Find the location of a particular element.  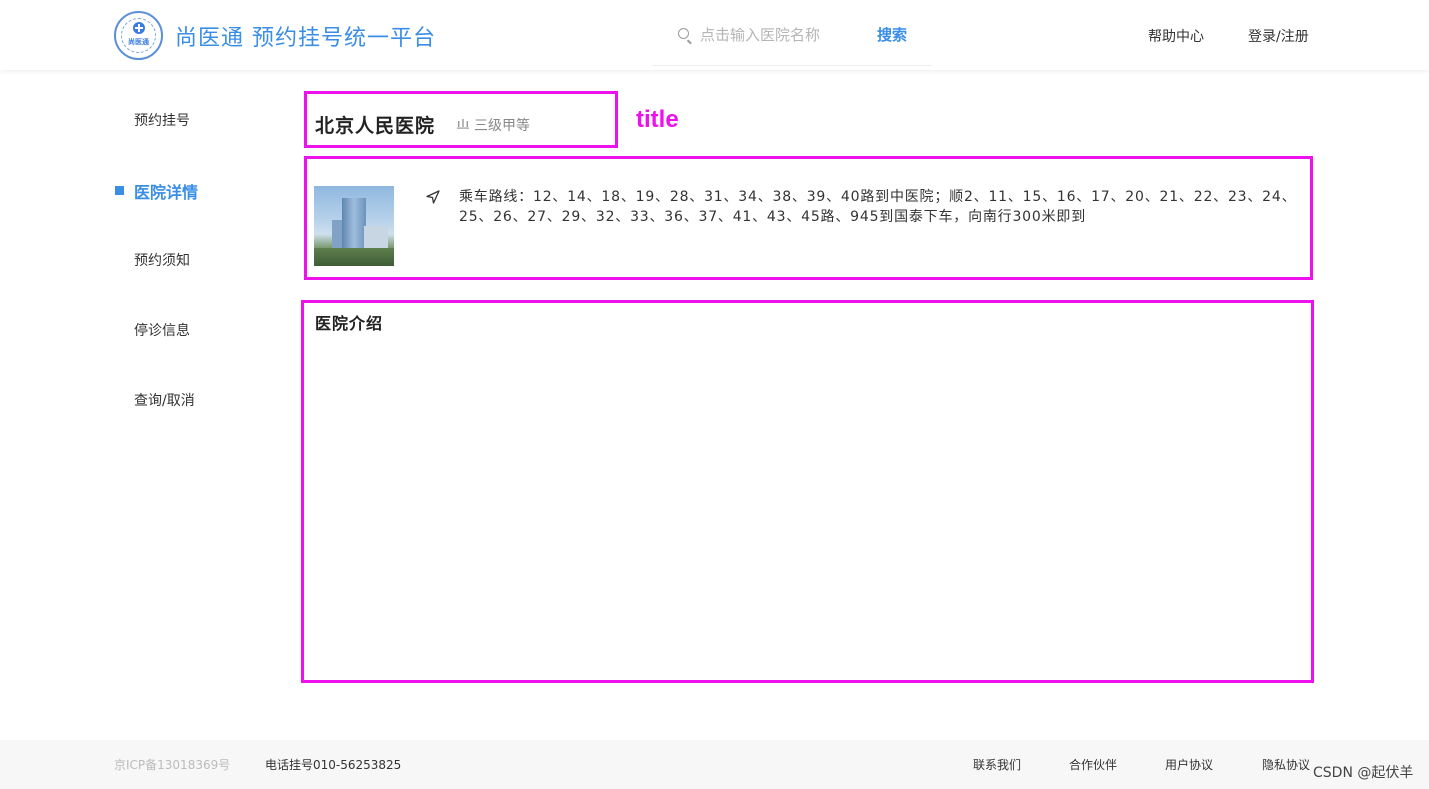

search-button: 搜索 is located at coordinates (892, 34).